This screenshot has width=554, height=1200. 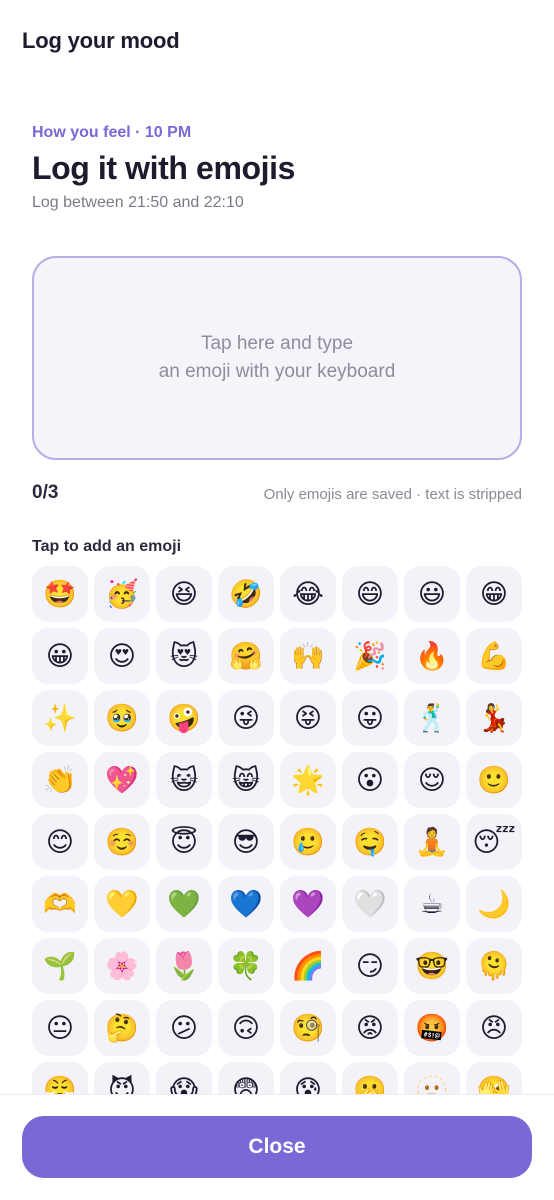 What do you see at coordinates (392, 494) in the screenshot?
I see `input-hint: Only emojis are saved · text is stripped` at bounding box center [392, 494].